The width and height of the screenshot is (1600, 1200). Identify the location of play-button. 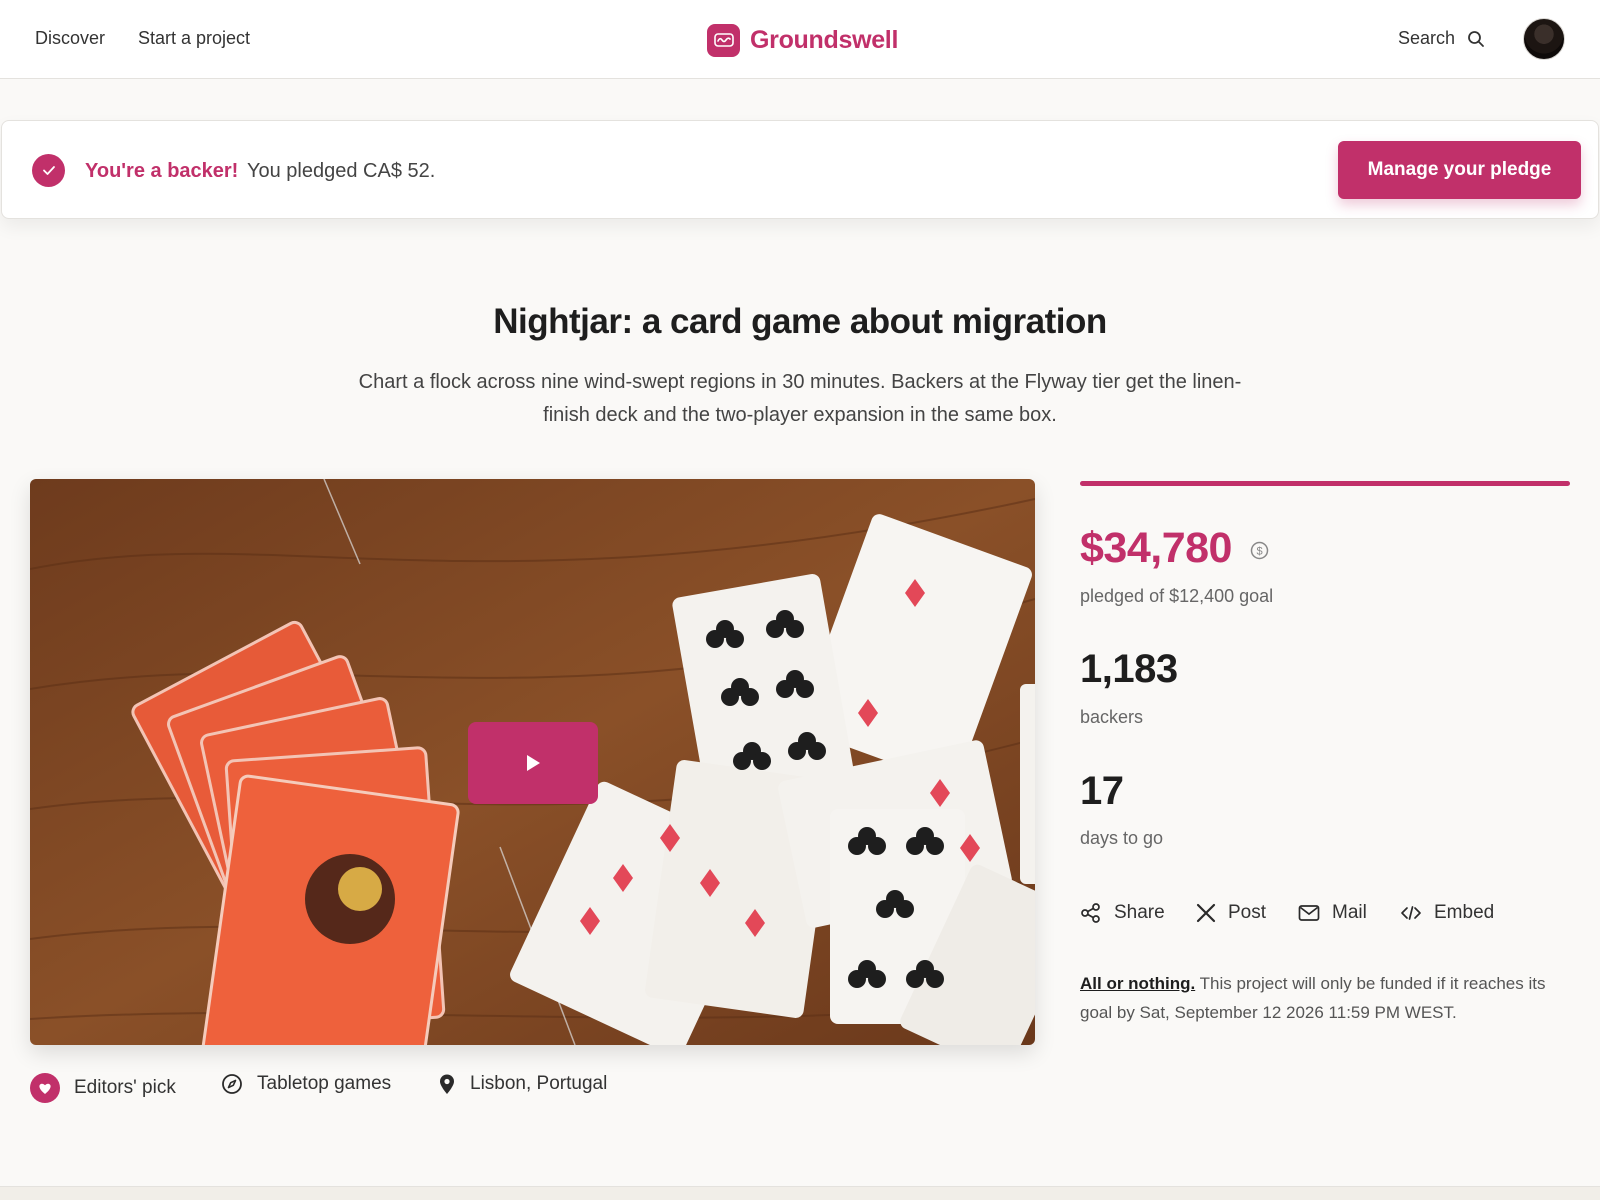
(533, 763).